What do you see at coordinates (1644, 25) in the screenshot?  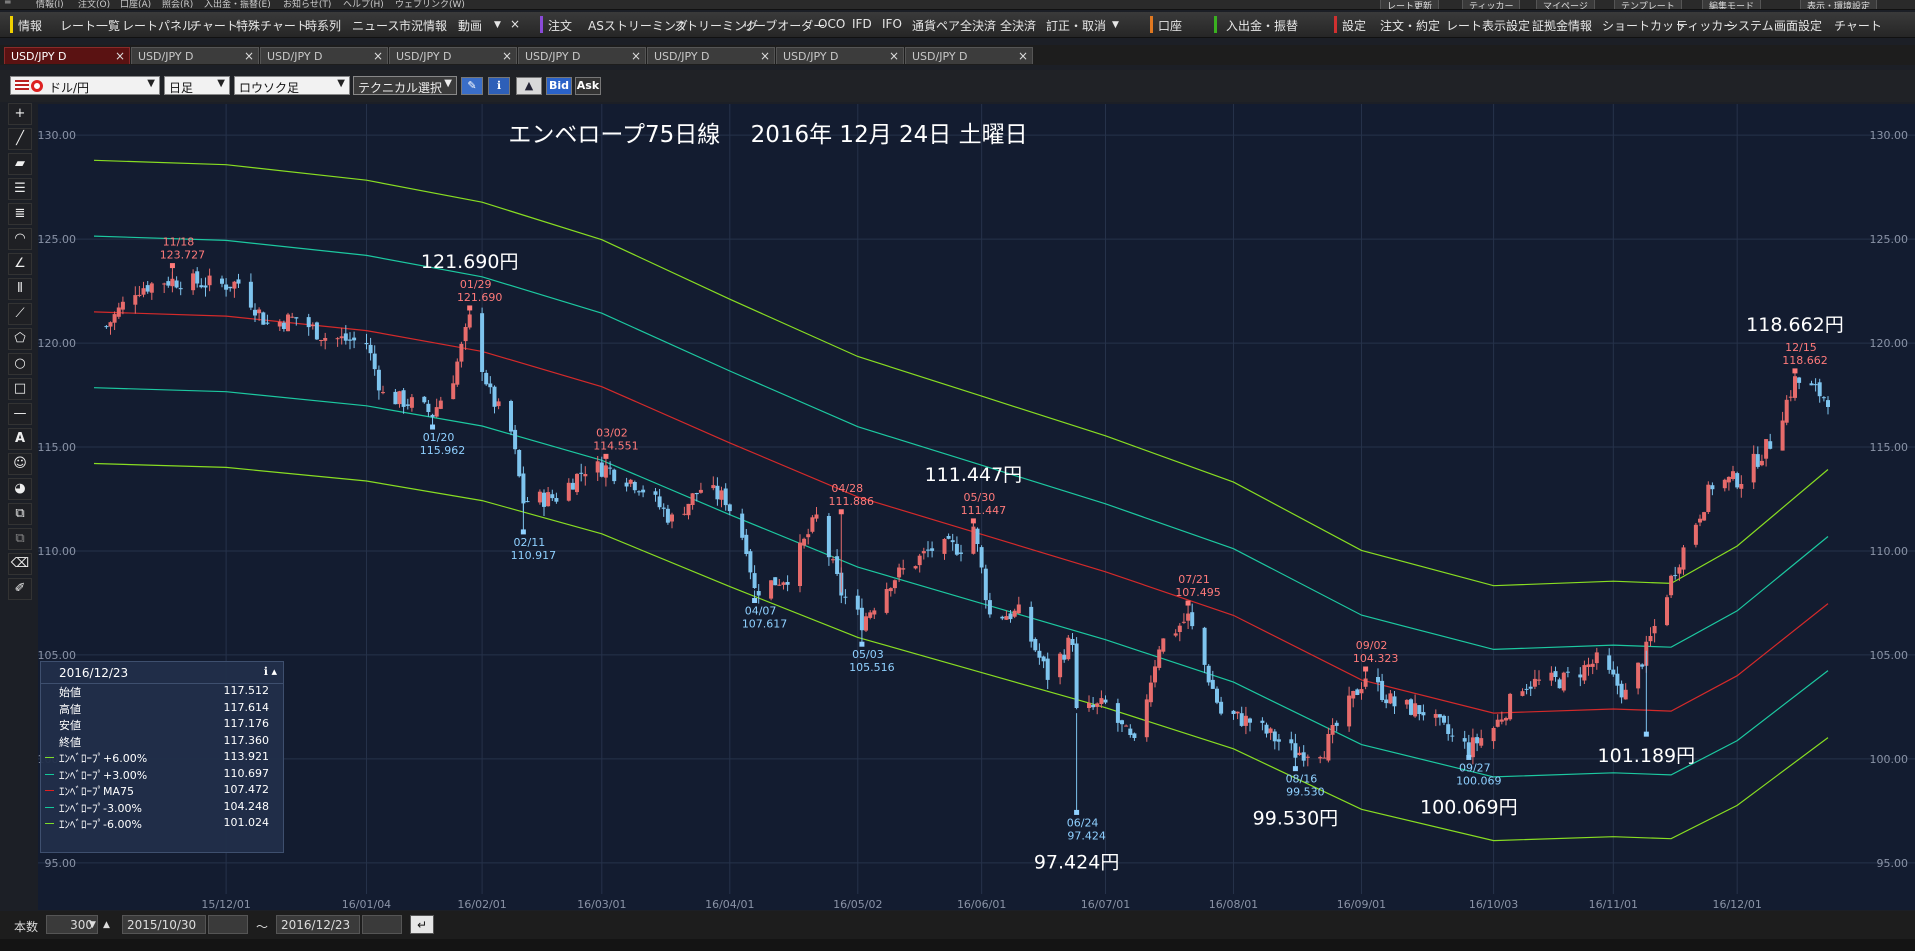 I see `toolbar-shortcut: ショートカット` at bounding box center [1644, 25].